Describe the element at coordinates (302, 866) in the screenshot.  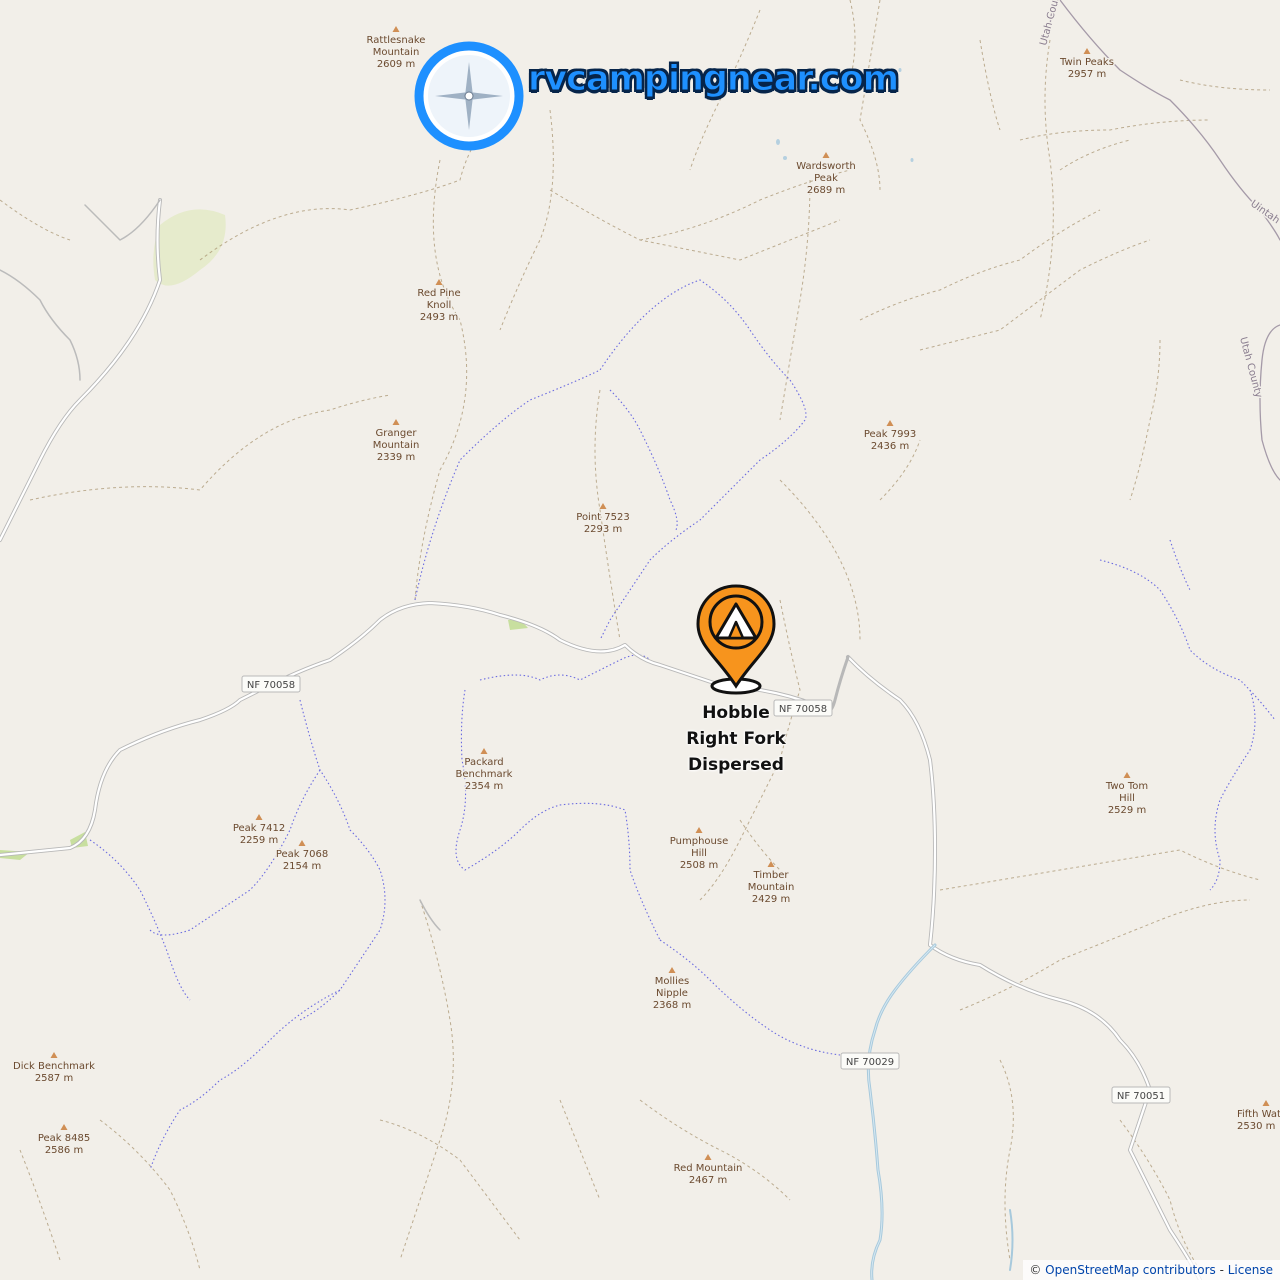
I see `peak-elevation: 2154 m` at that location.